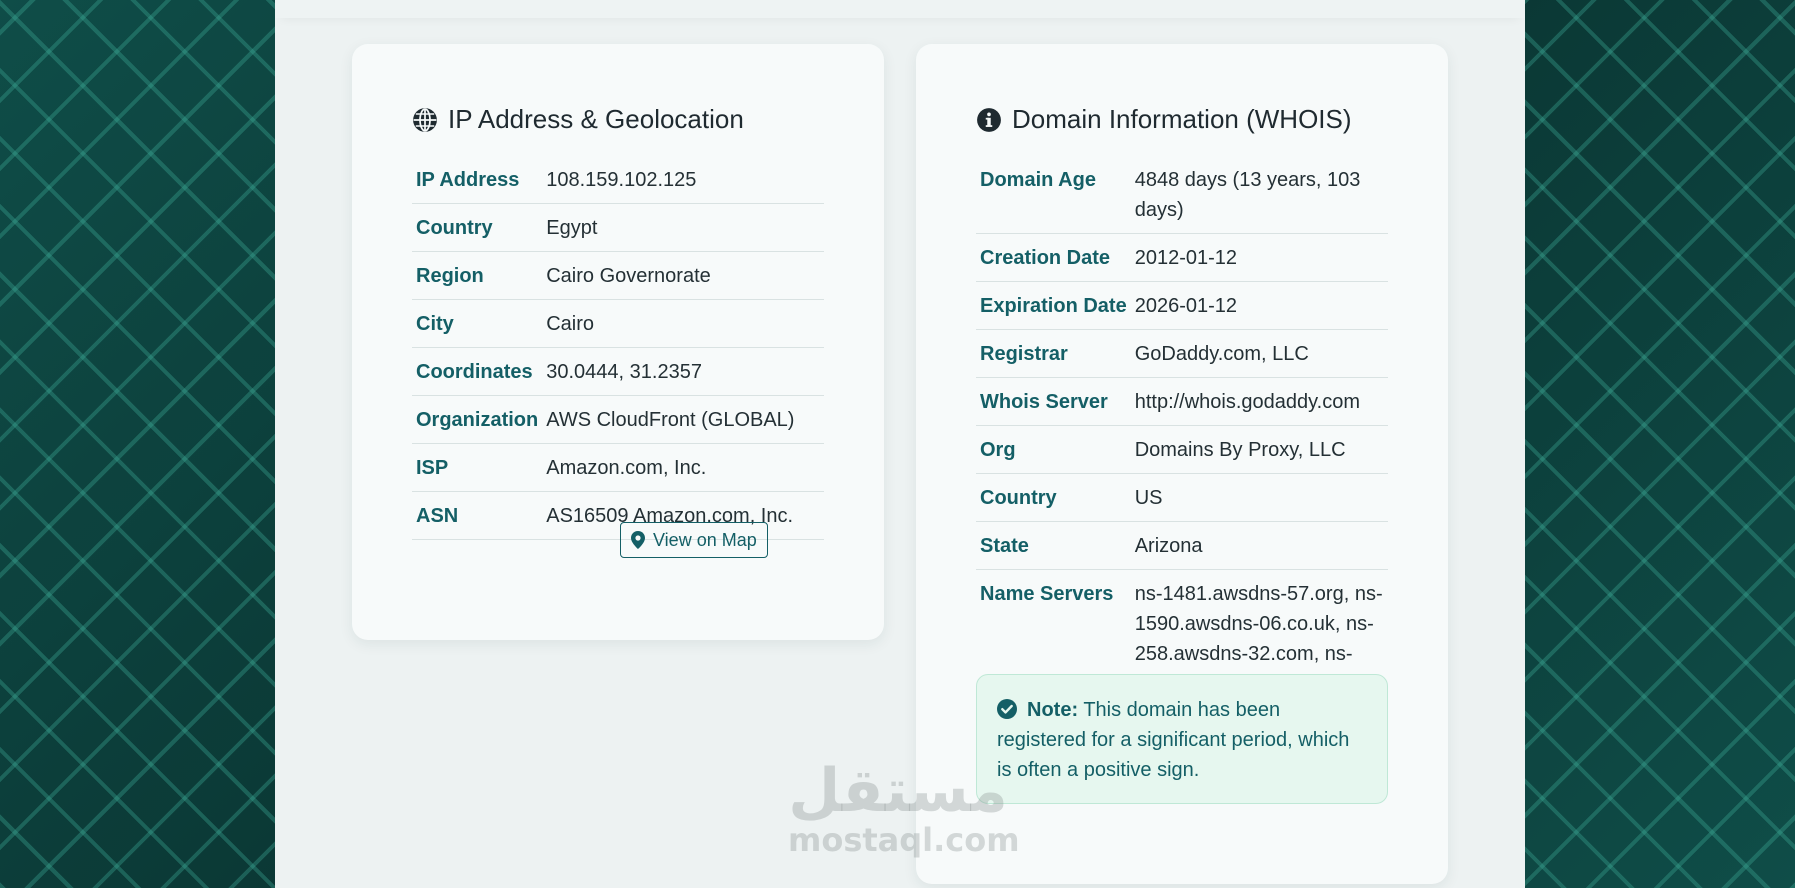 The width and height of the screenshot is (1795, 888). What do you see at coordinates (1259, 195) in the screenshot?
I see `info-row-value: 4848 days (13 years, 103 days)` at bounding box center [1259, 195].